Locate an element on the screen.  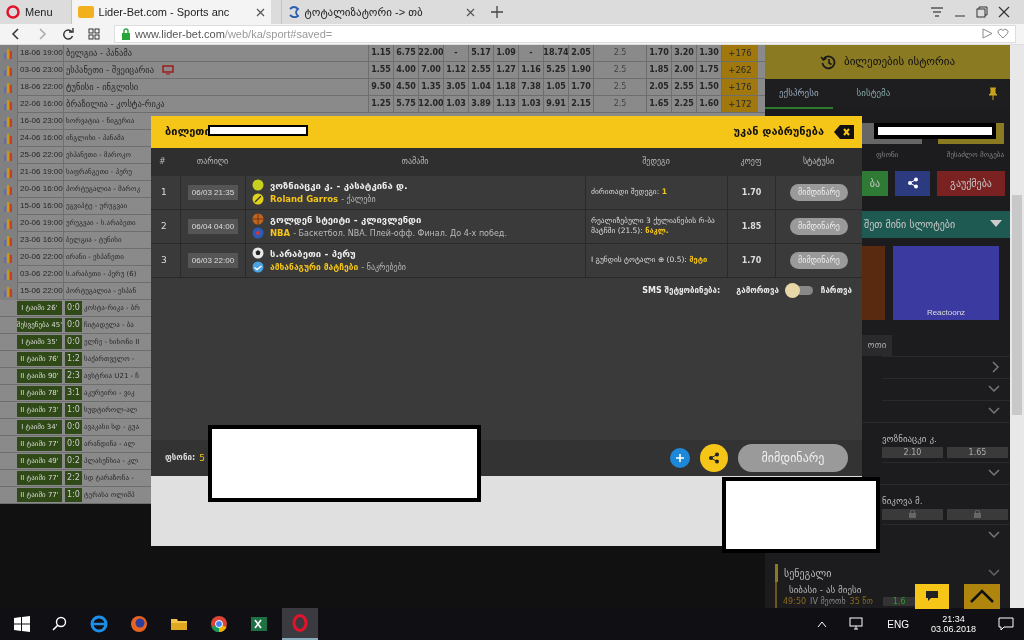
fox-browser-icon is located at coordinates (139, 624).